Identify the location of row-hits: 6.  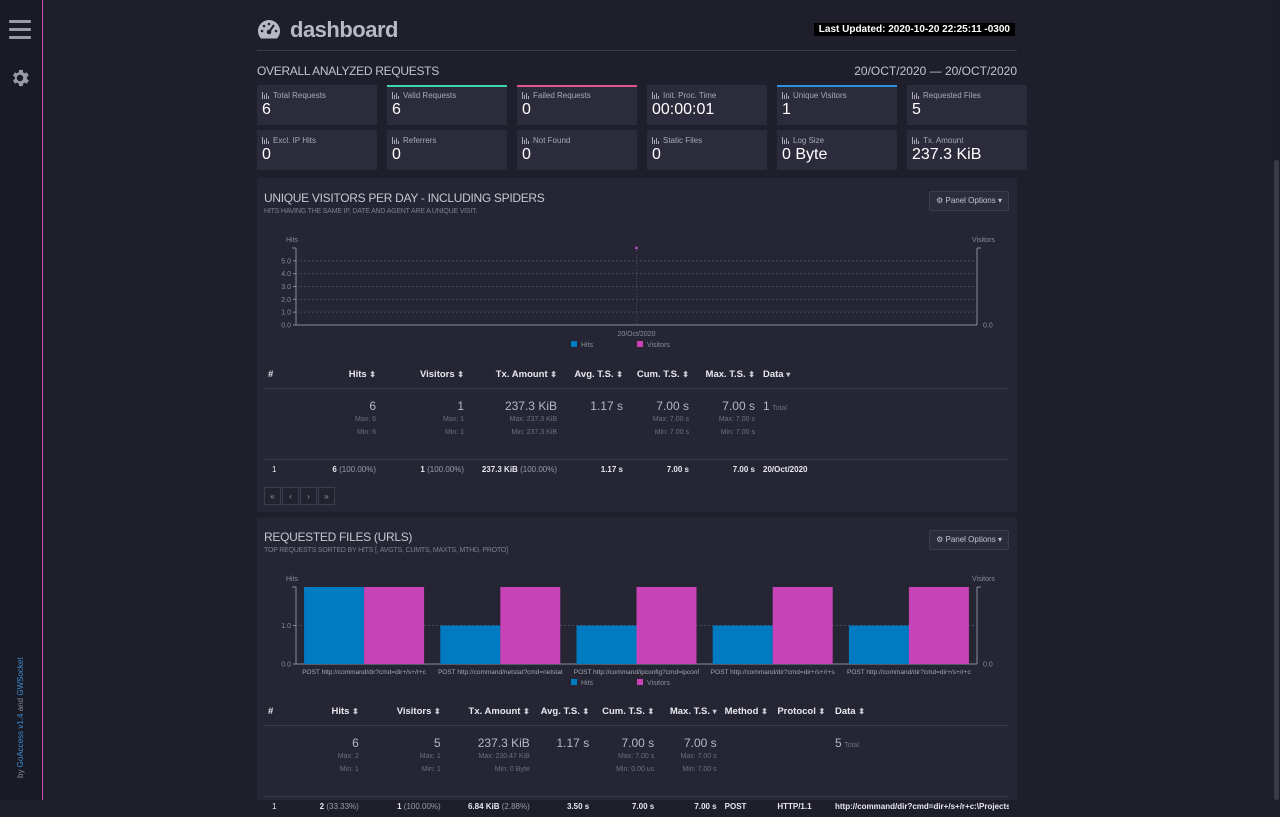
(334, 469).